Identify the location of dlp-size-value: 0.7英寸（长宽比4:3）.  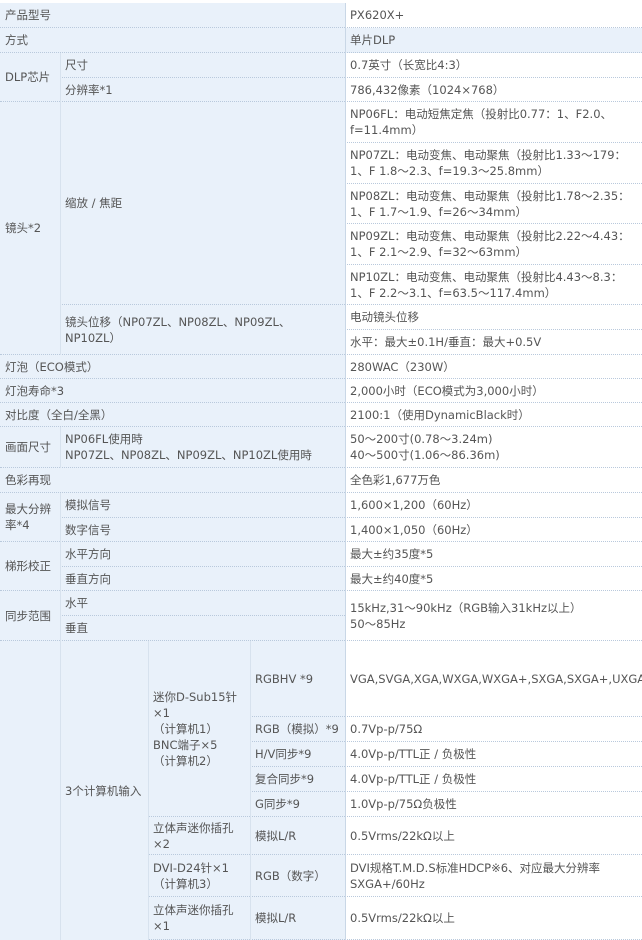
(493, 65).